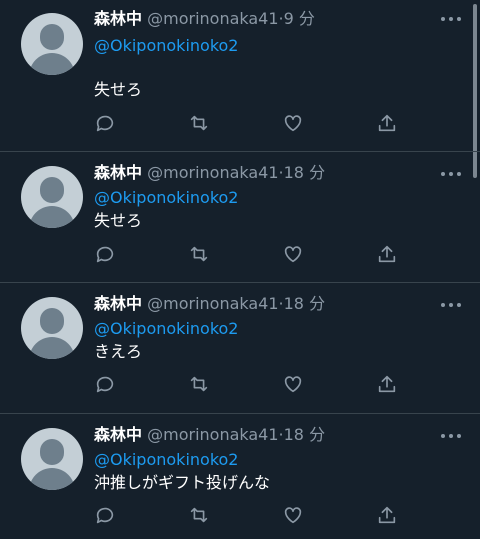  I want to click on tweet-header: 森林中 @morinonaka41·9 分, so click(204, 19).